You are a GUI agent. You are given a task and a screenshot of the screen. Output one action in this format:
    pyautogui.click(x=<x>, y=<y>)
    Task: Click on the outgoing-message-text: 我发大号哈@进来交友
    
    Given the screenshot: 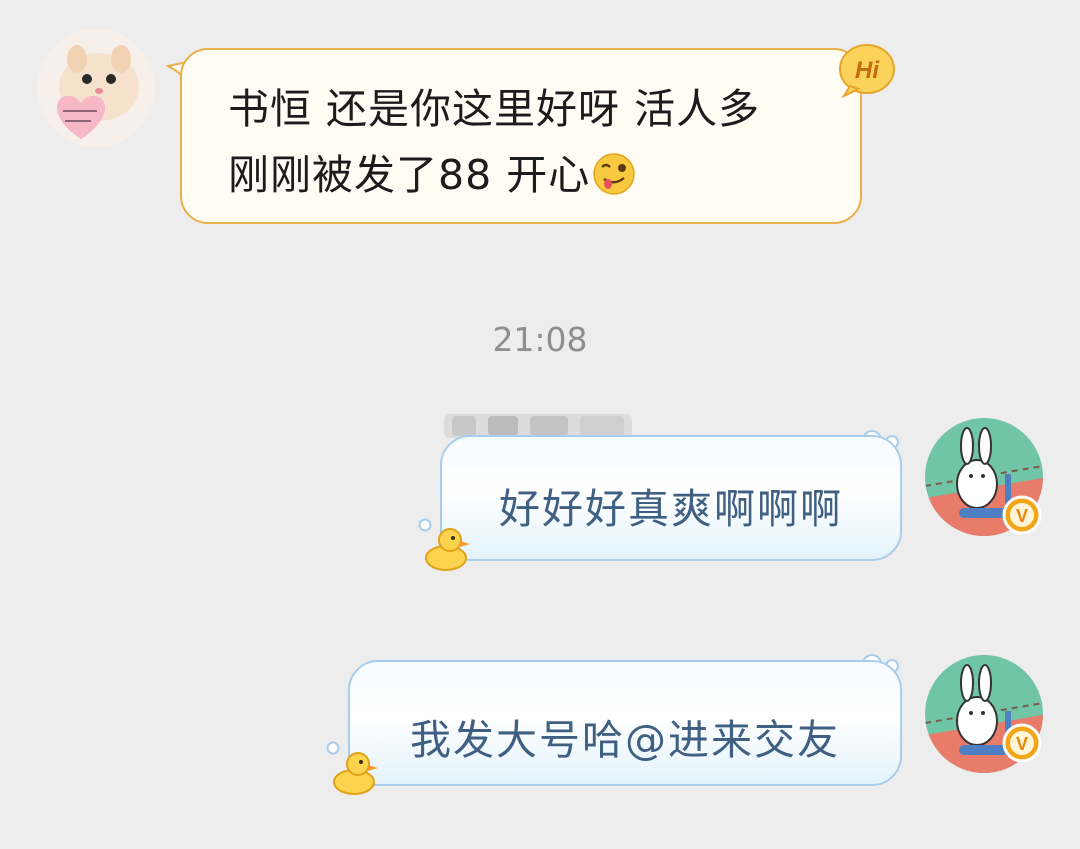 What is the action you would take?
    pyautogui.click(x=625, y=740)
    